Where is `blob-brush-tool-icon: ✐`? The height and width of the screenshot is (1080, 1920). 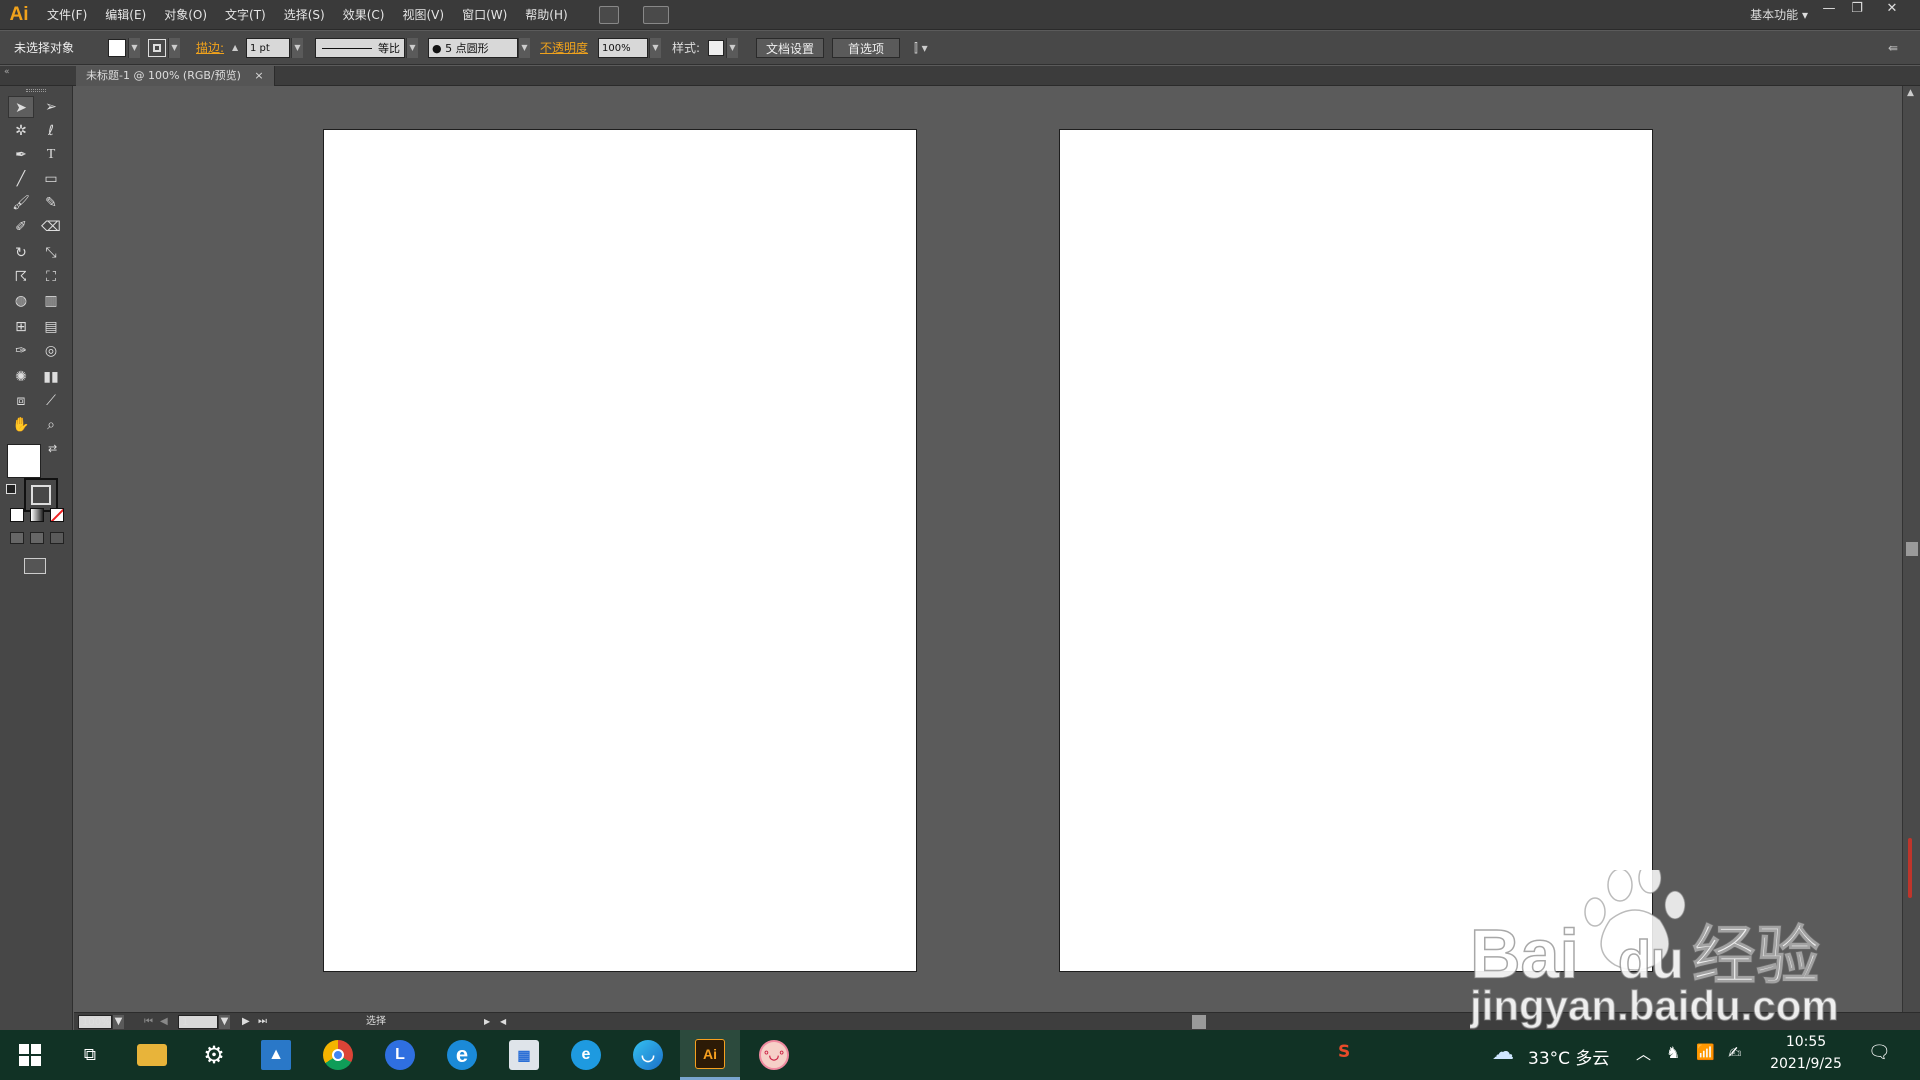
blob-brush-tool-icon: ✐ is located at coordinates (21, 227).